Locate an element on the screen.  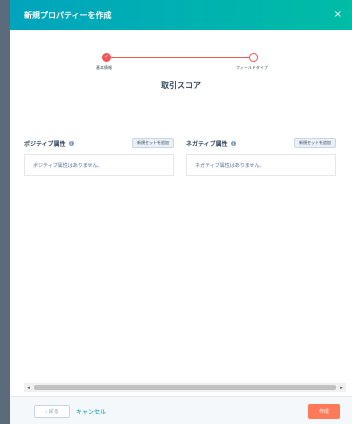
negative-attributes: ネガティブ属性 i 新規セットを追加 ネガティブ属性はありません。 is located at coordinates (261, 157).